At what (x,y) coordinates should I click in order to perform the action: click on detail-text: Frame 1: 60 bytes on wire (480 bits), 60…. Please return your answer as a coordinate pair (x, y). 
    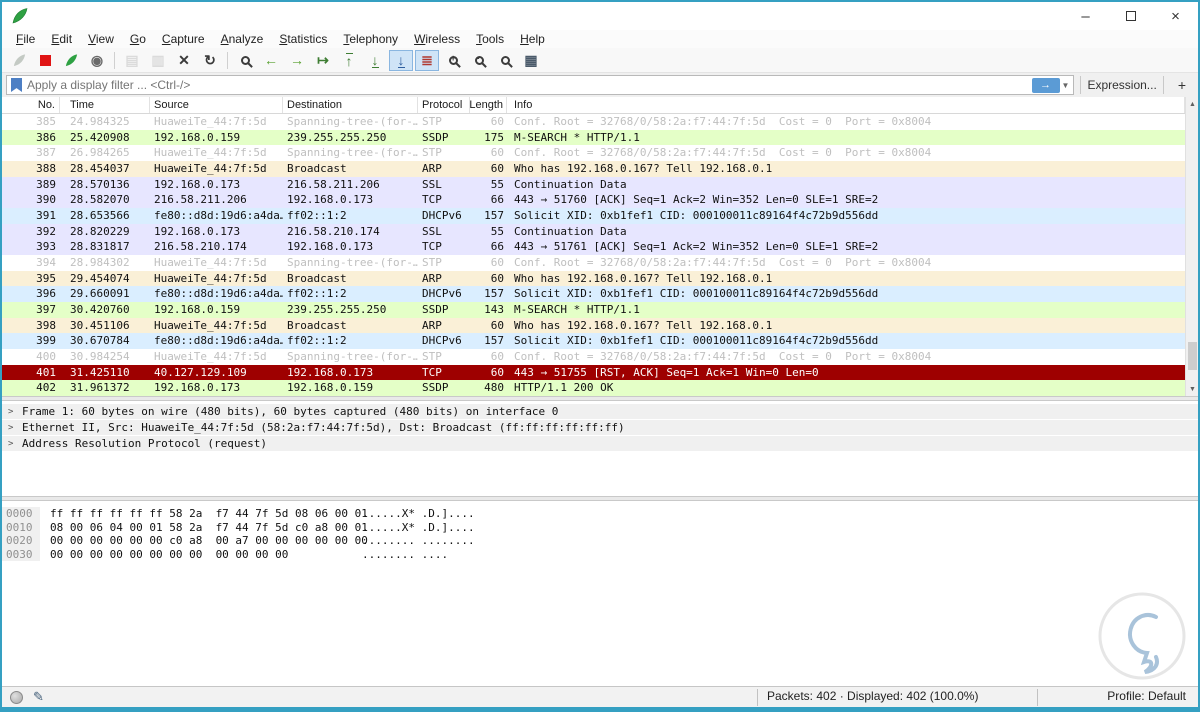
    Looking at the image, I should click on (290, 411).